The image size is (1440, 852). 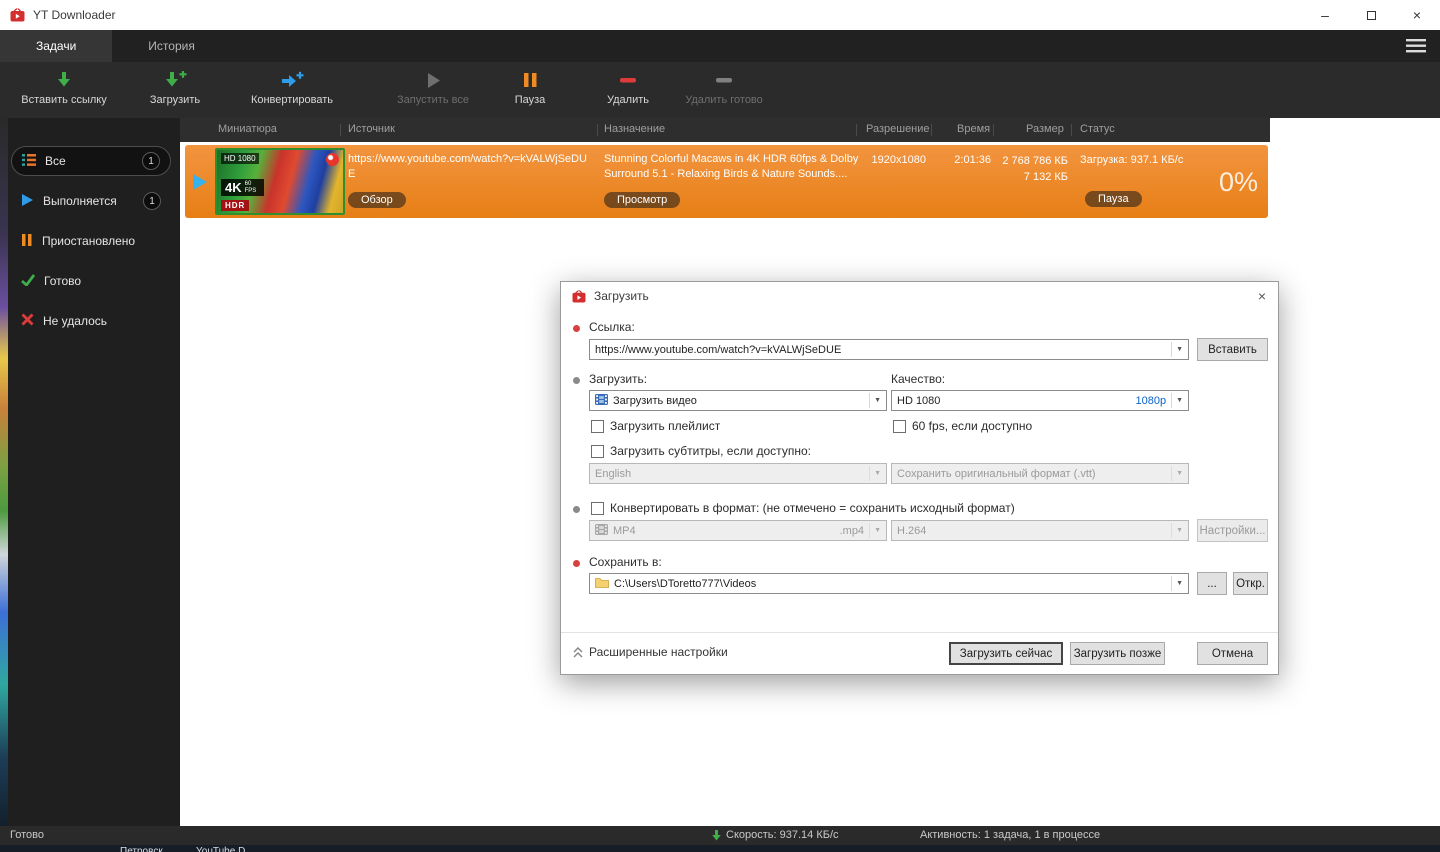 What do you see at coordinates (340, 130) in the screenshot?
I see `column-separator` at bounding box center [340, 130].